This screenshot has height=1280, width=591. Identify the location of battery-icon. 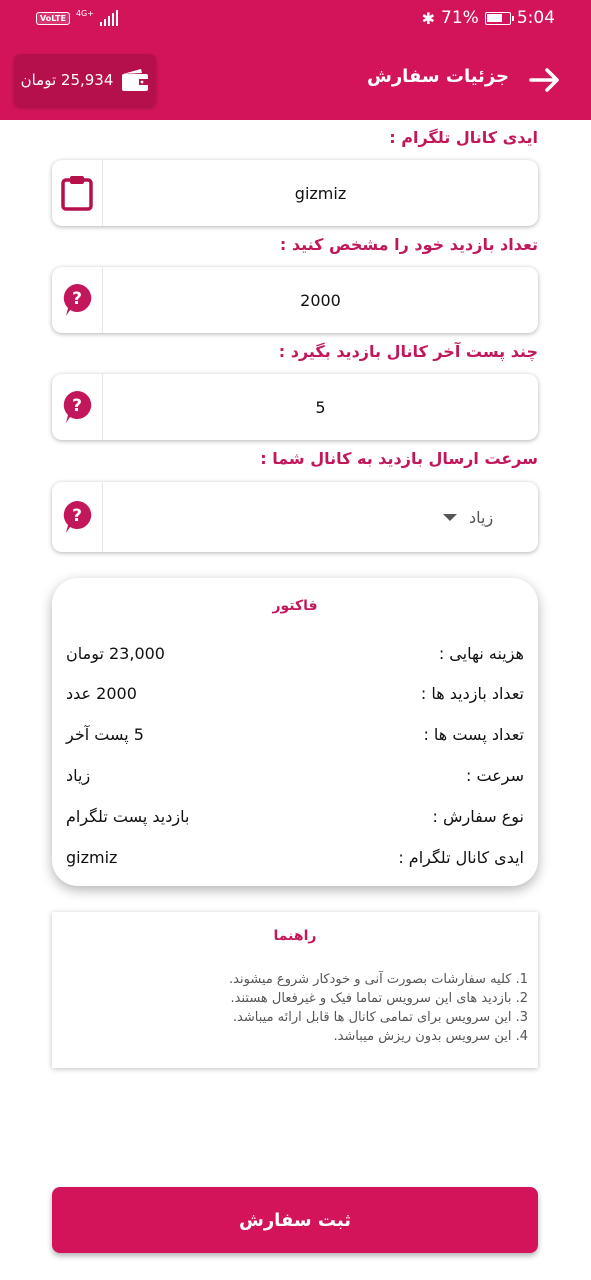
(499, 18).